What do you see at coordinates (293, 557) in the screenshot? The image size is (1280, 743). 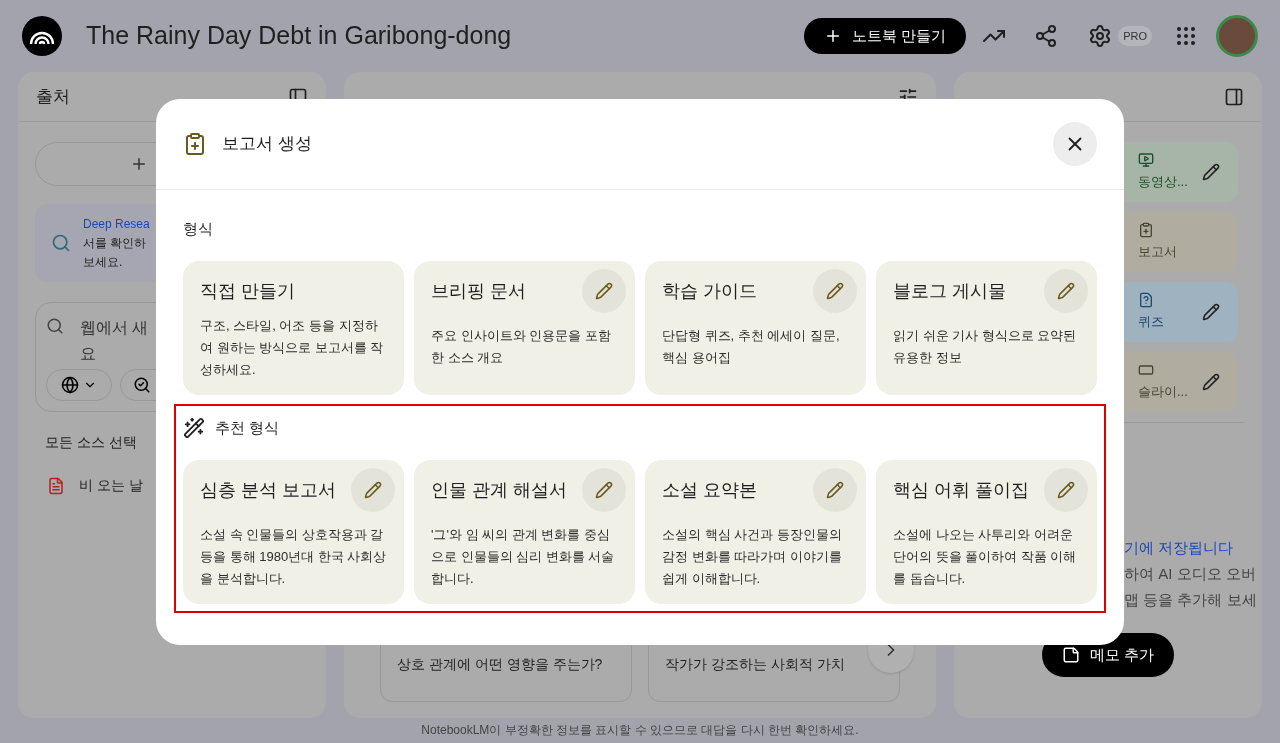 I see `card-description: 소설 속 인물들의 상호작용과 갈등을 통해 1980년대 한국 사회상을 분석합니다.` at bounding box center [293, 557].